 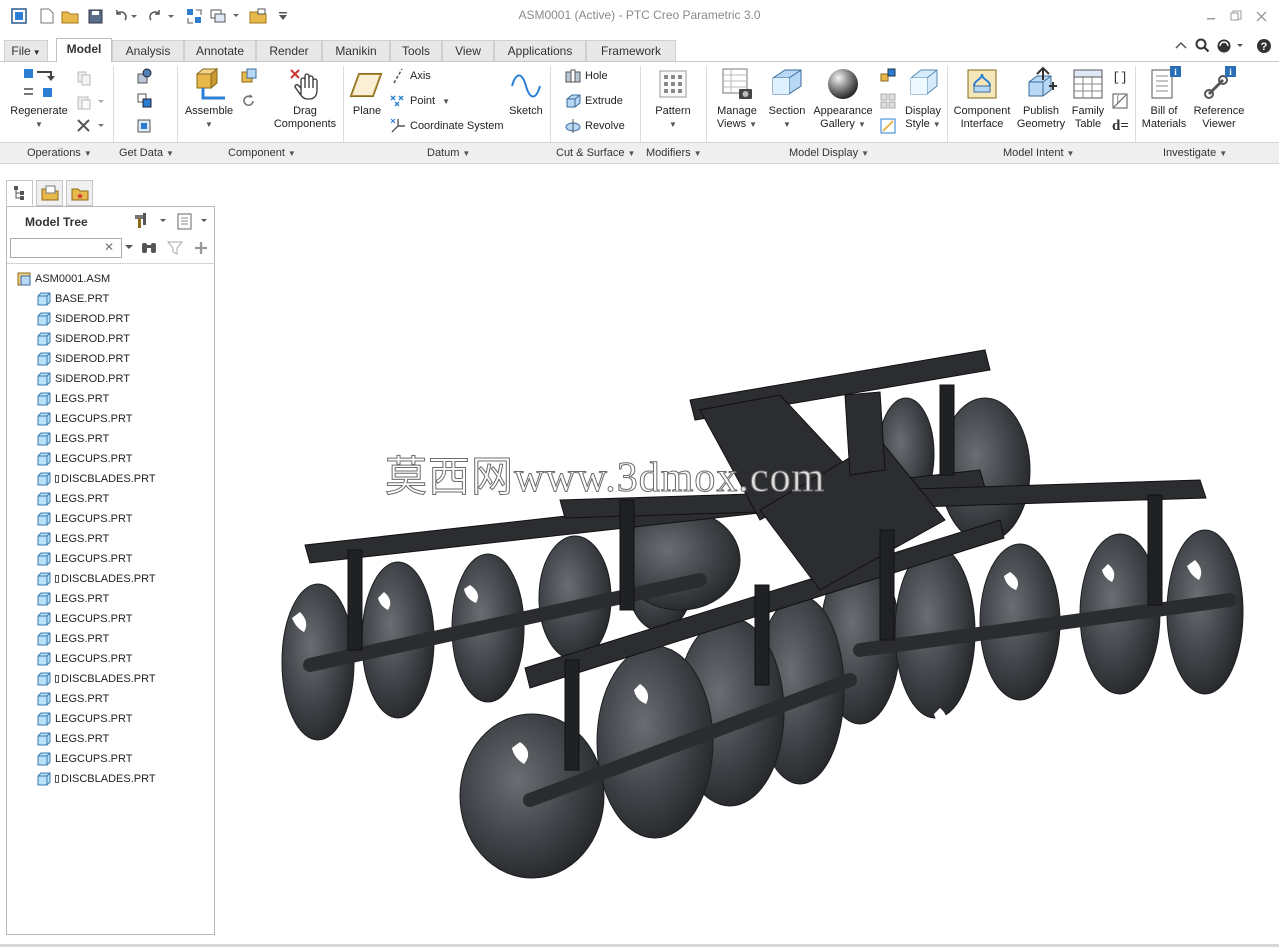 What do you see at coordinates (145, 101) in the screenshot?
I see `copy-geometry-icon` at bounding box center [145, 101].